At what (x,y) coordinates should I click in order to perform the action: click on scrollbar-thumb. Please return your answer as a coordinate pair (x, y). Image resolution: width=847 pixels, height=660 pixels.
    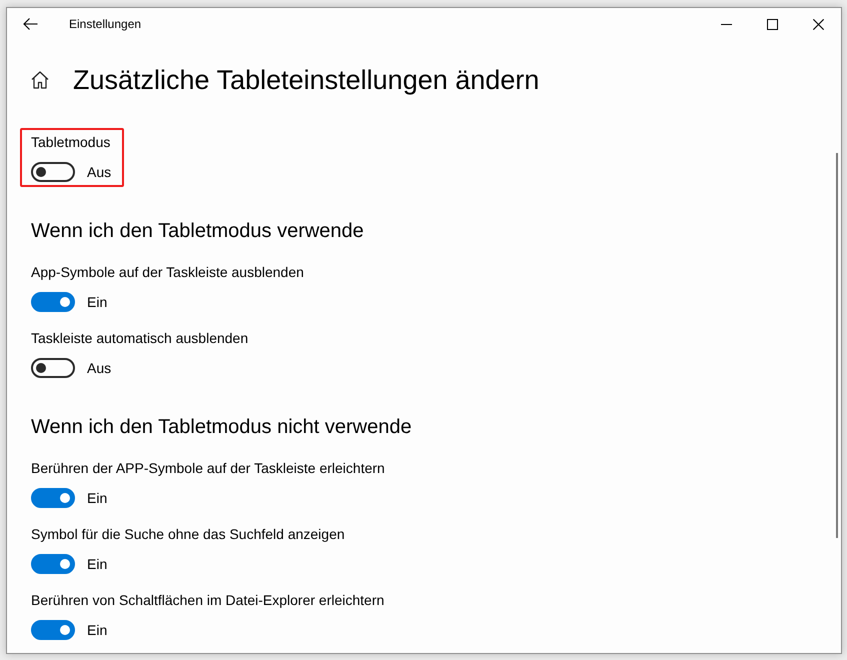
    Looking at the image, I should click on (837, 345).